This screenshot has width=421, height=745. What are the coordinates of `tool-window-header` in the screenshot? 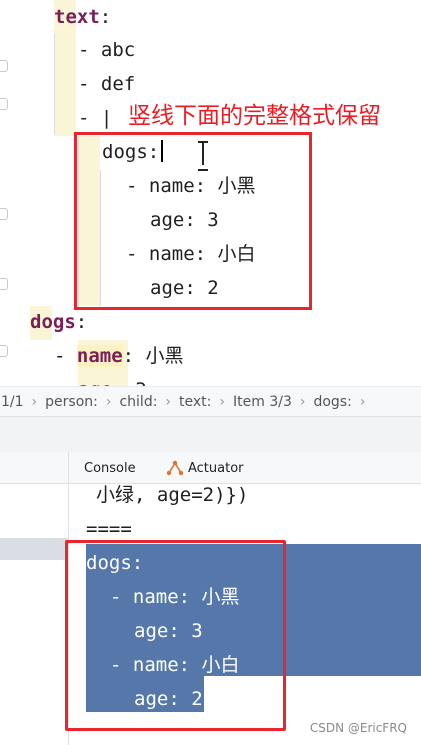 It's located at (210, 434).